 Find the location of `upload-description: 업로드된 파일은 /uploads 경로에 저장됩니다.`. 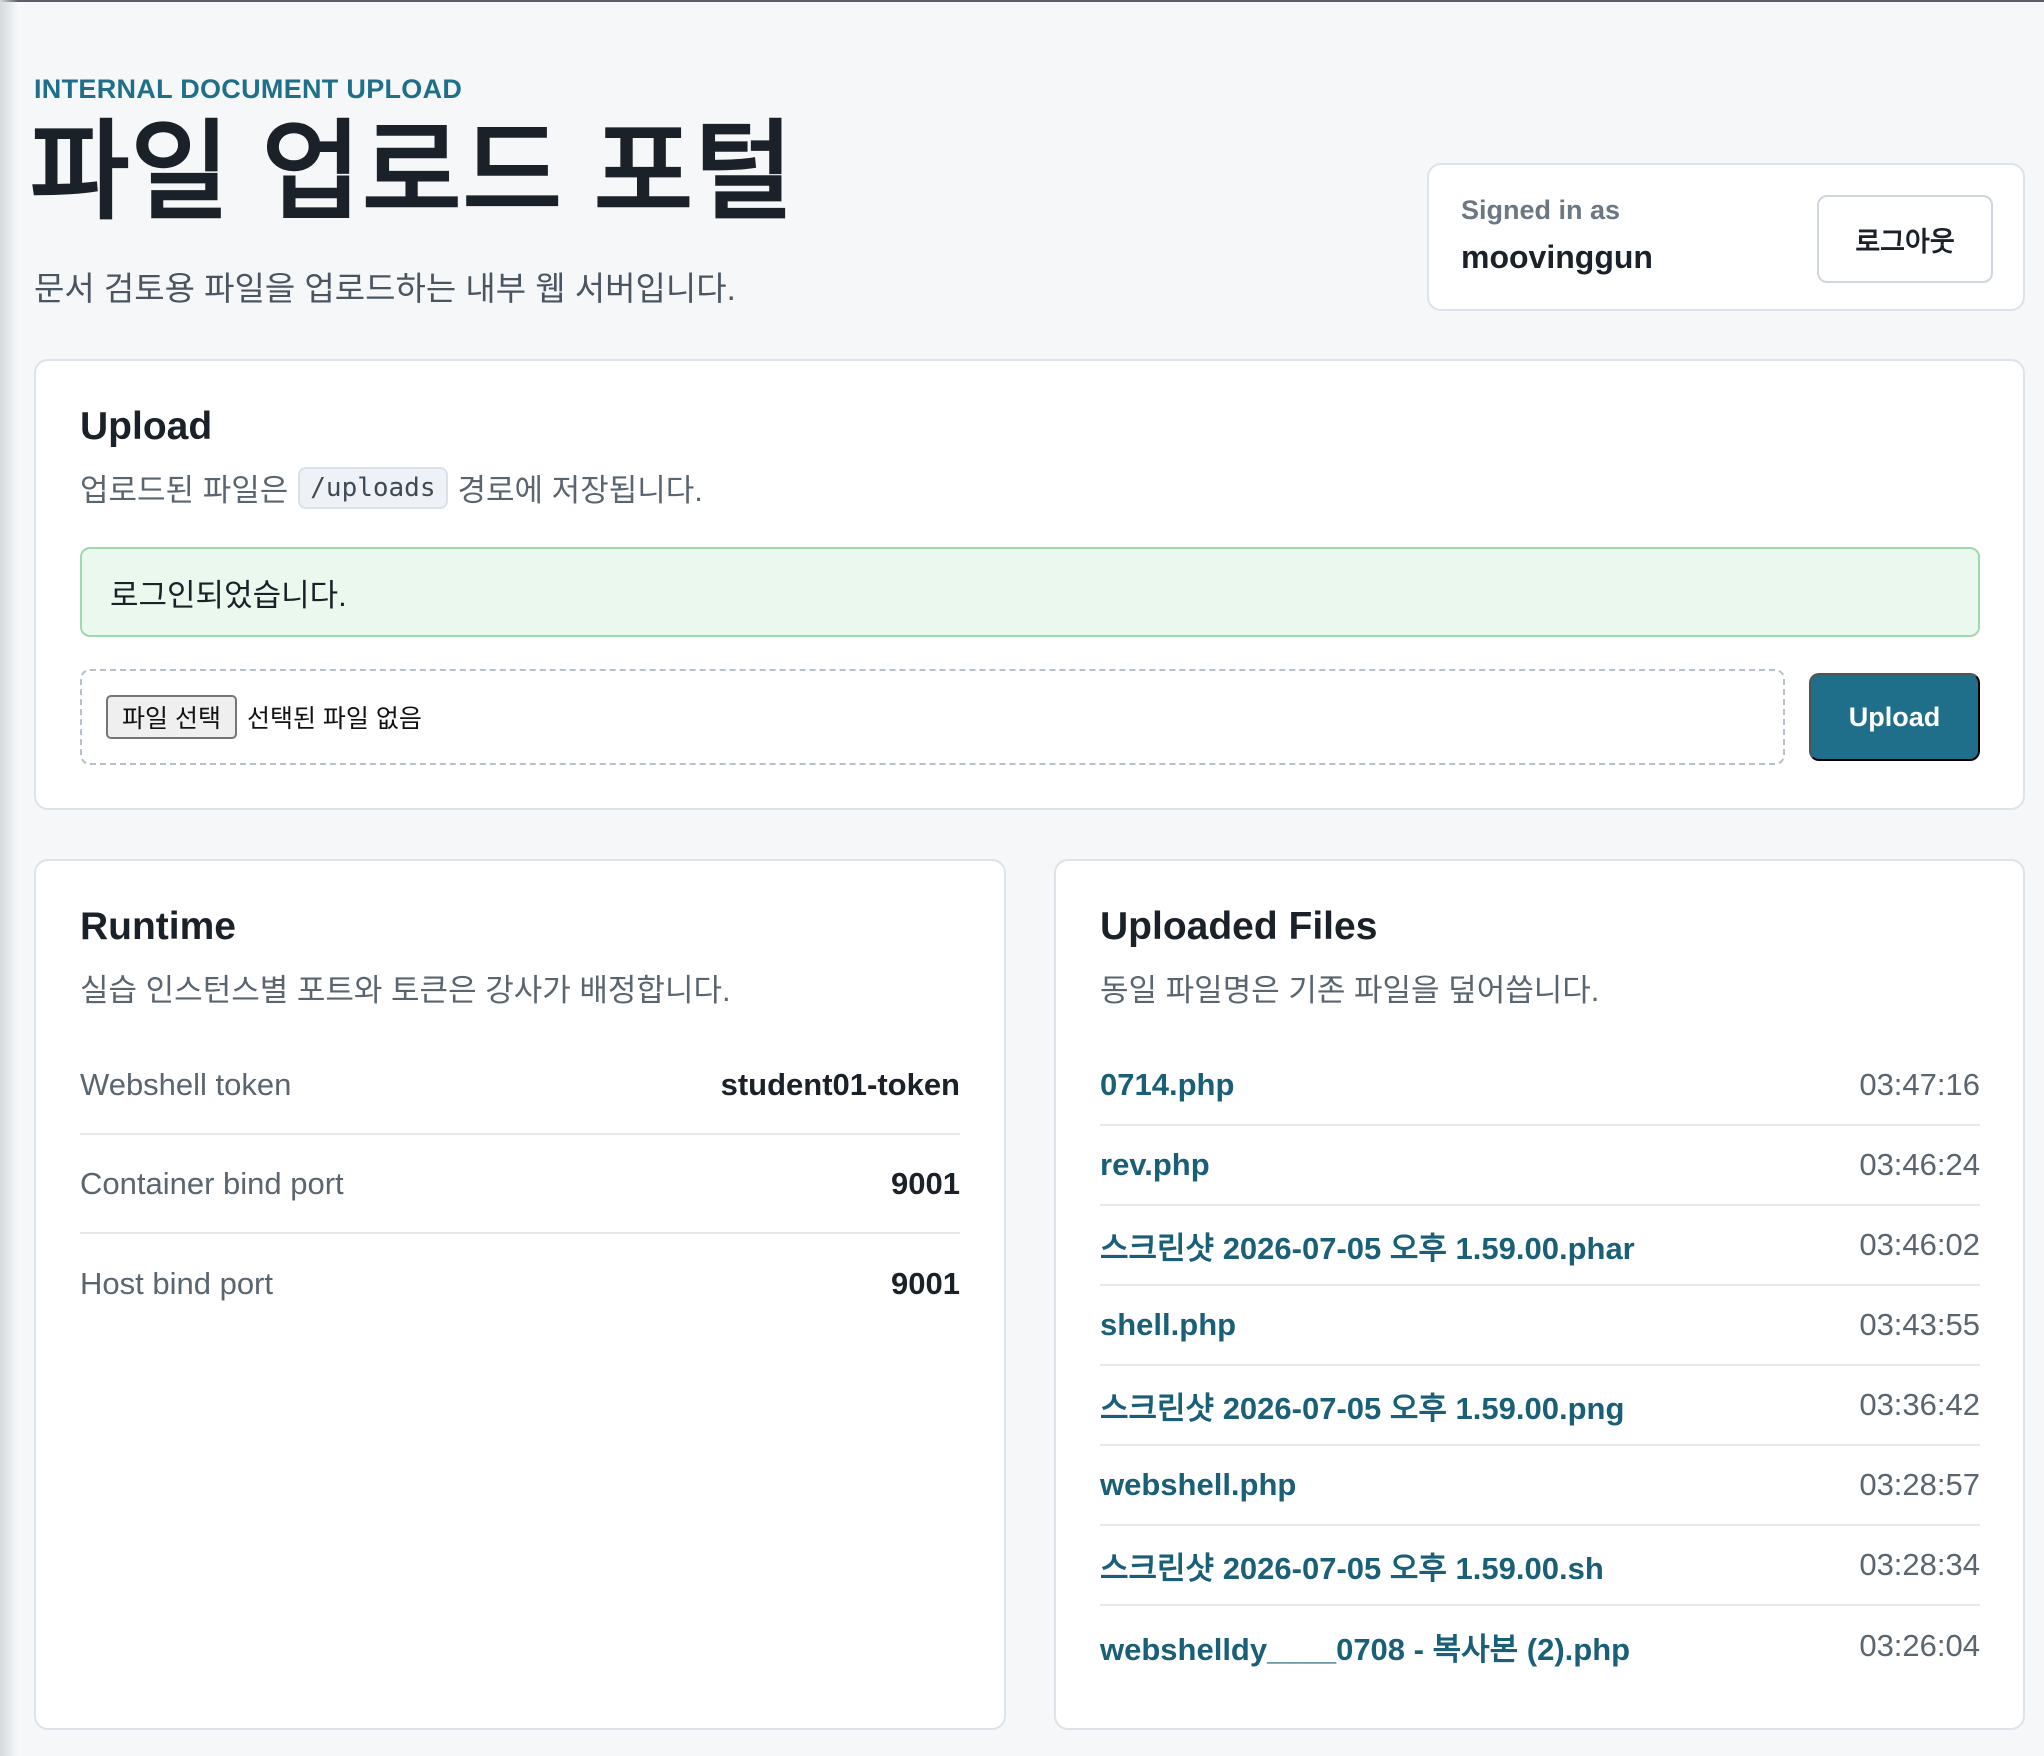

upload-description: 업로드된 파일은 /uploads 경로에 저장됩니다. is located at coordinates (391, 487).